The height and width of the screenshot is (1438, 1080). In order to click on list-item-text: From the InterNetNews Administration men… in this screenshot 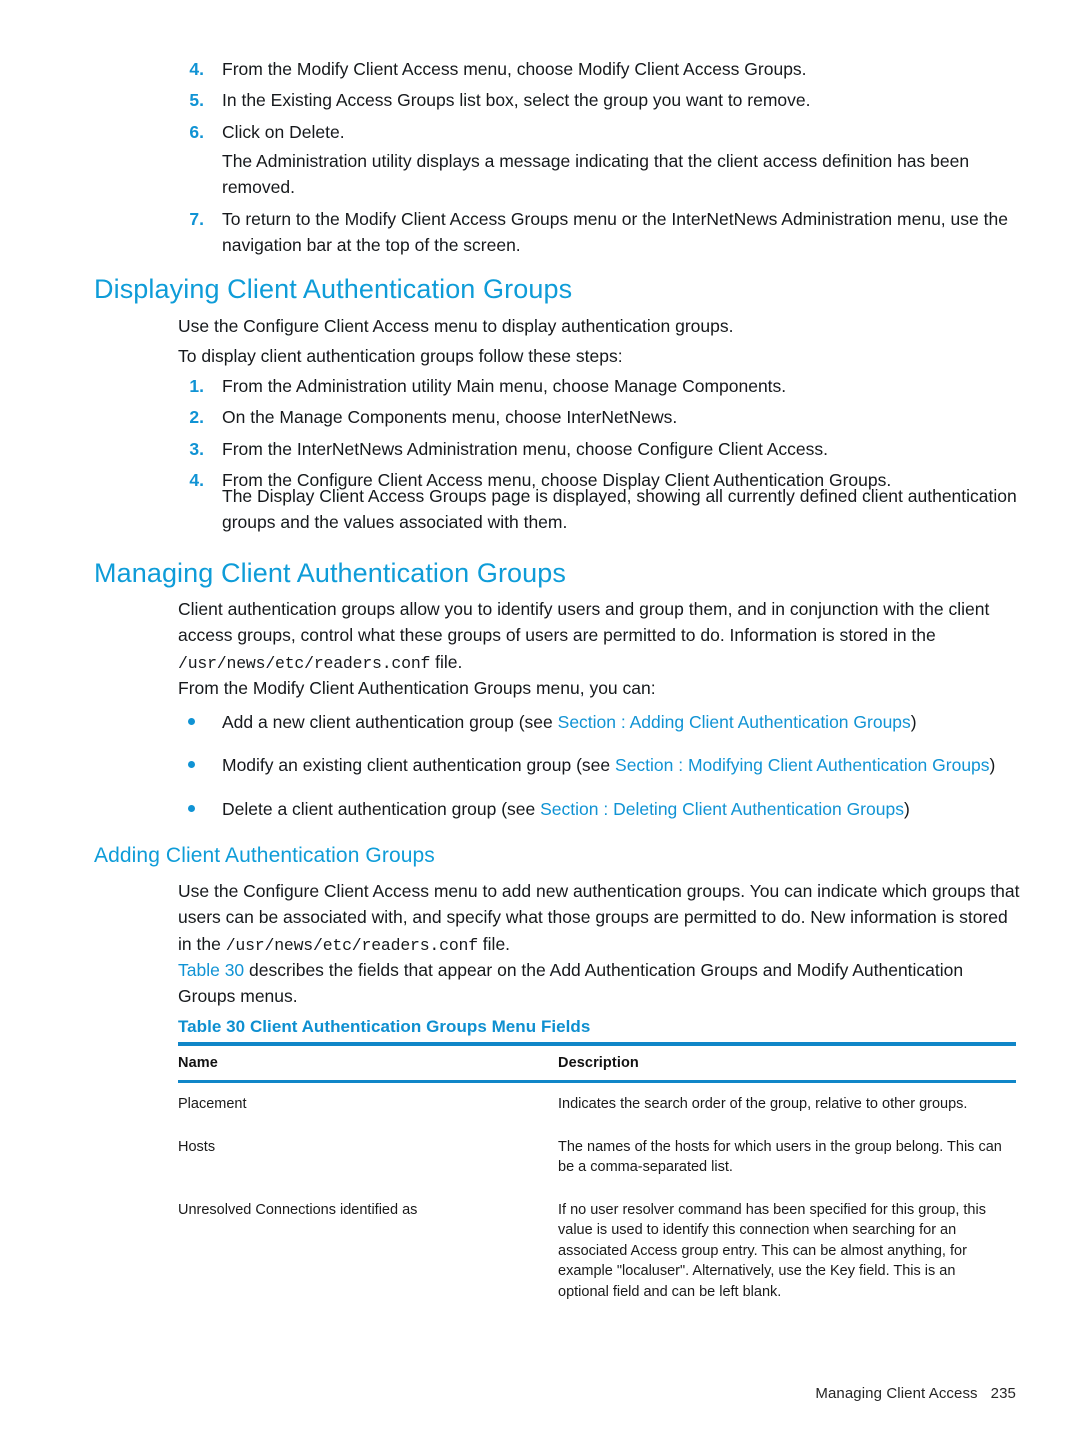, I will do `click(525, 448)`.